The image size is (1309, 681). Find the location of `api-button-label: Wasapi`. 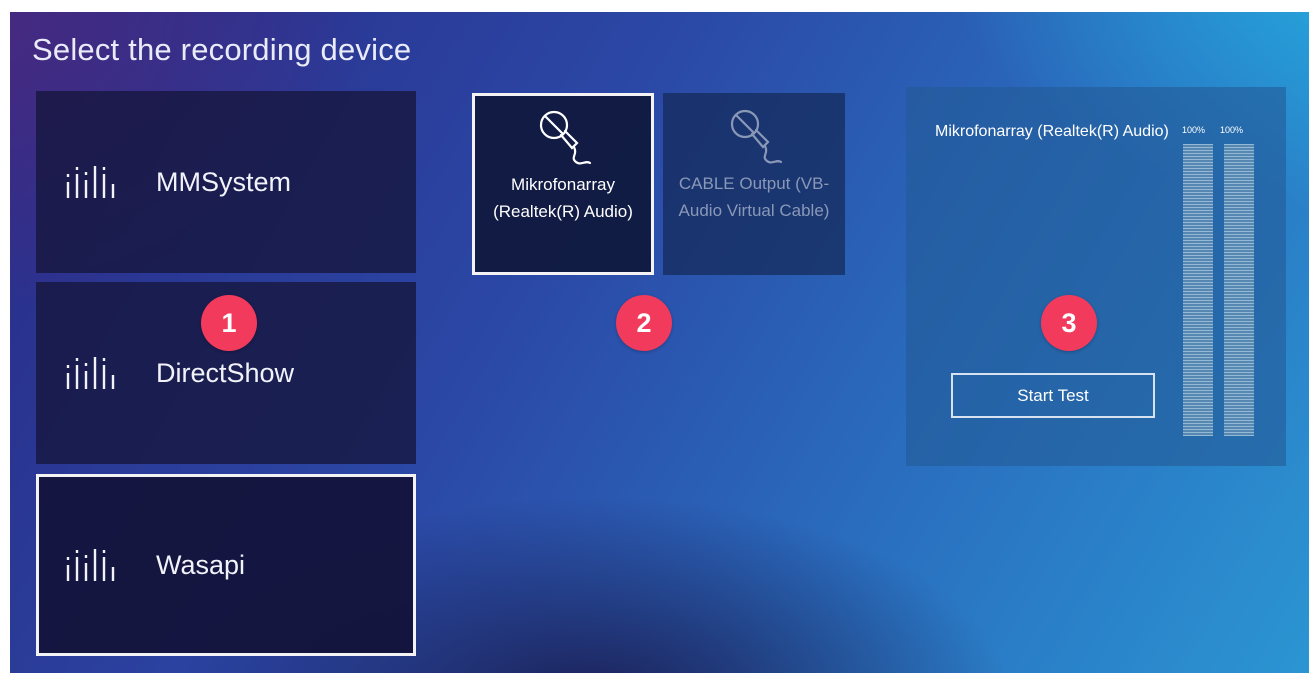

api-button-label: Wasapi is located at coordinates (201, 564).